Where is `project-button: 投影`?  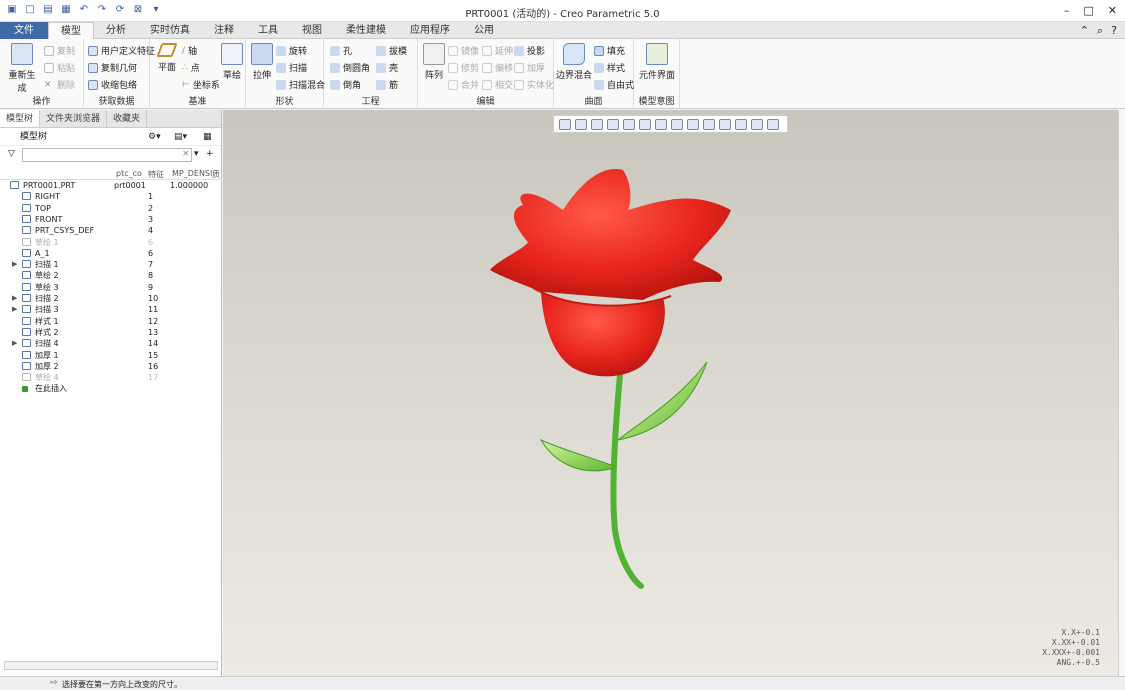
project-button: 投影 is located at coordinates (529, 50).